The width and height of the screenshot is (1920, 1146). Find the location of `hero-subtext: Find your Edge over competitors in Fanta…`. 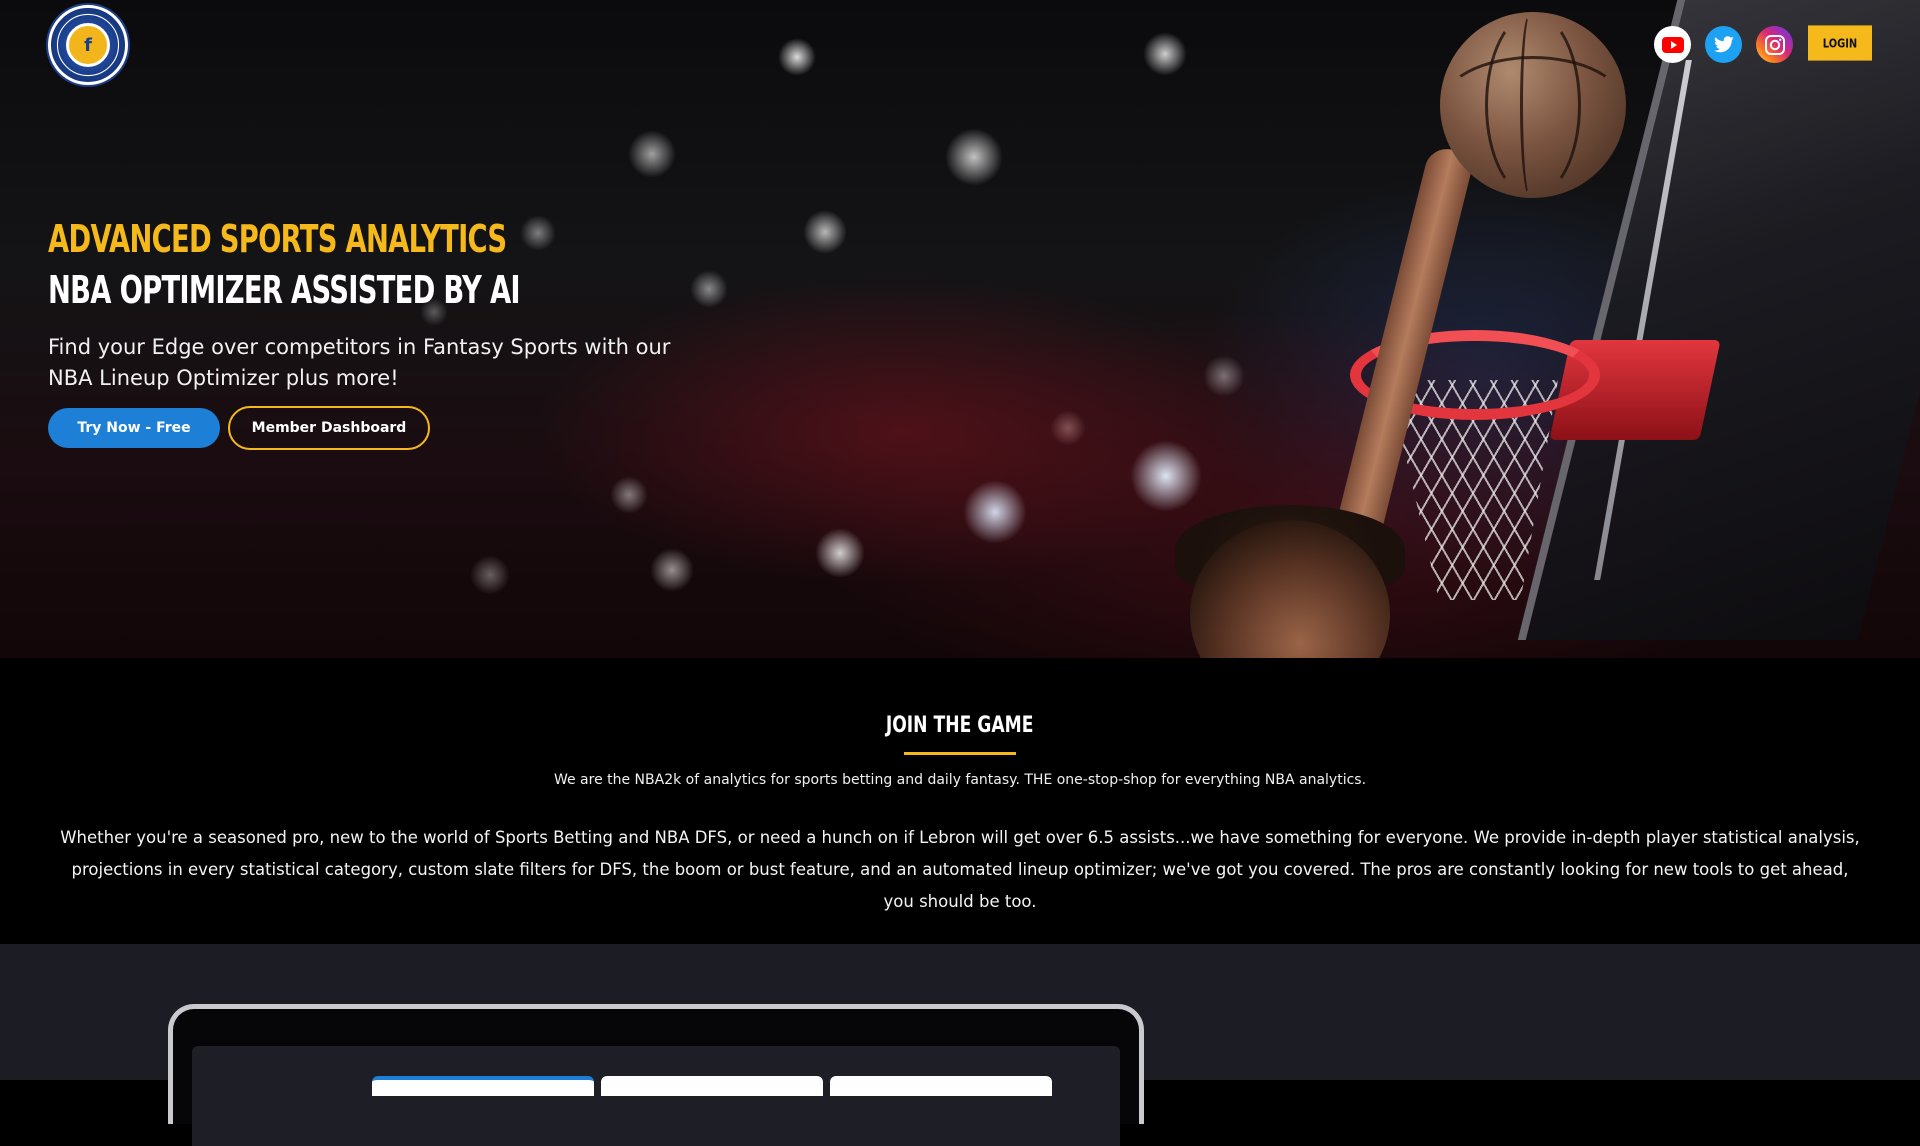

hero-subtext: Find your Edge over competitors in Fanta… is located at coordinates (359, 362).